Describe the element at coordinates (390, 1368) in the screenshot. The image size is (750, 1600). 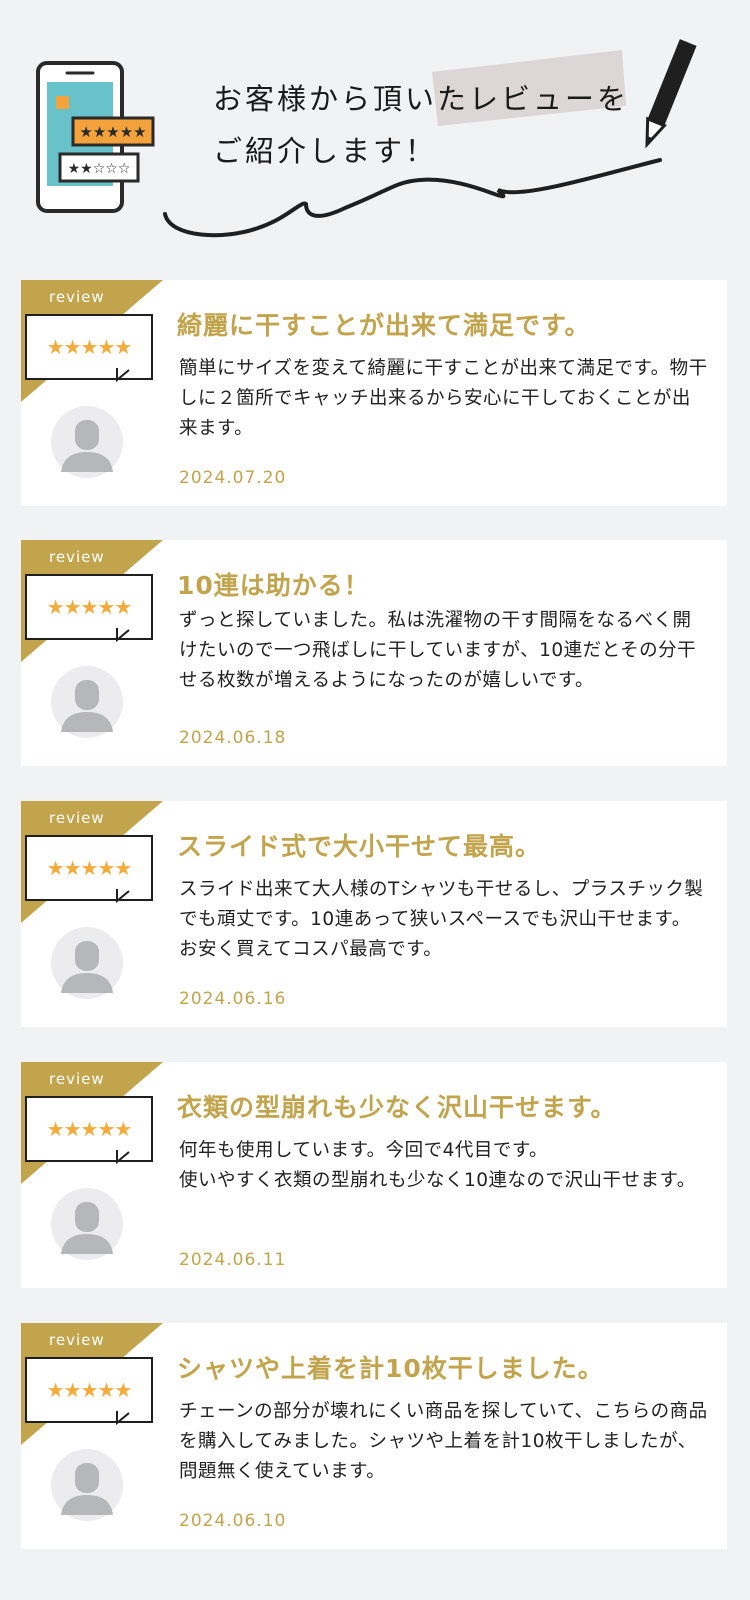
I see `review-title: シャツや上着を計10枚干しました。` at that location.